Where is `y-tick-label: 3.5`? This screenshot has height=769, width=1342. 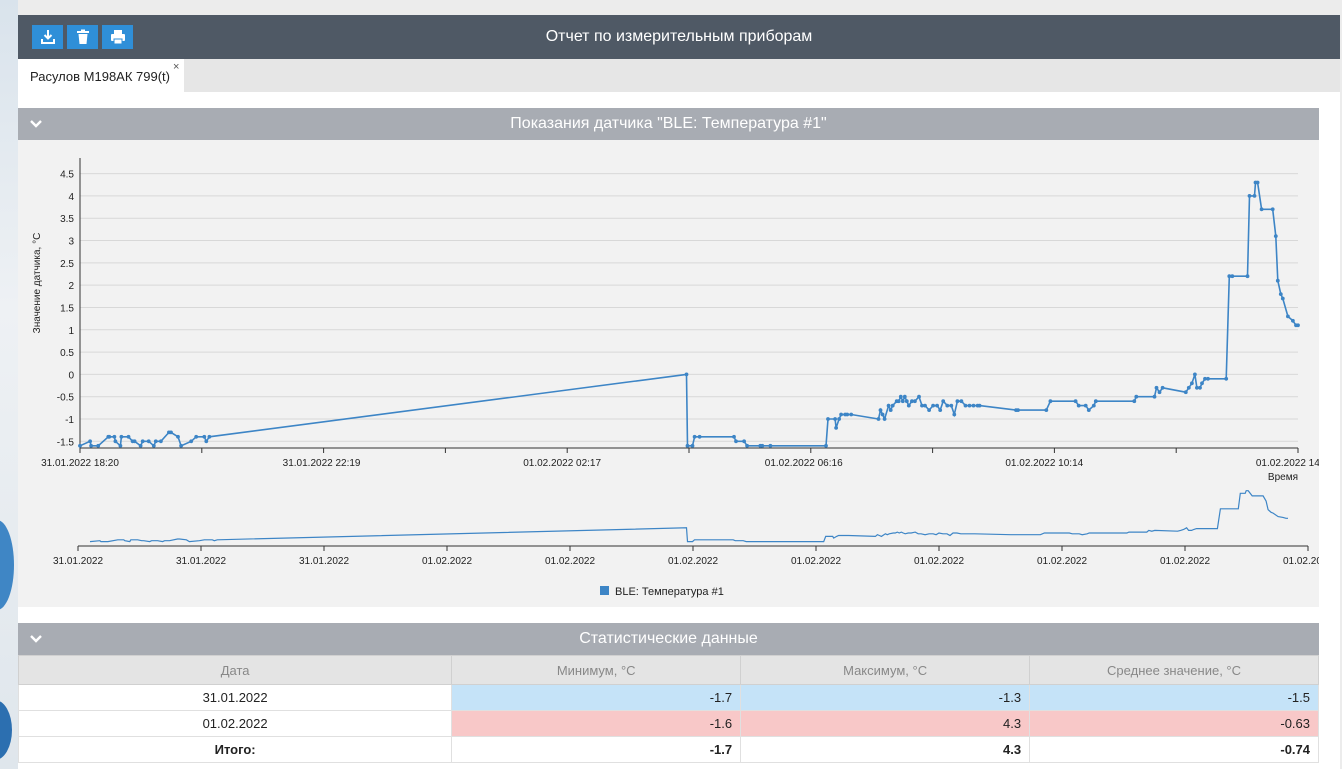 y-tick-label: 3.5 is located at coordinates (67, 219).